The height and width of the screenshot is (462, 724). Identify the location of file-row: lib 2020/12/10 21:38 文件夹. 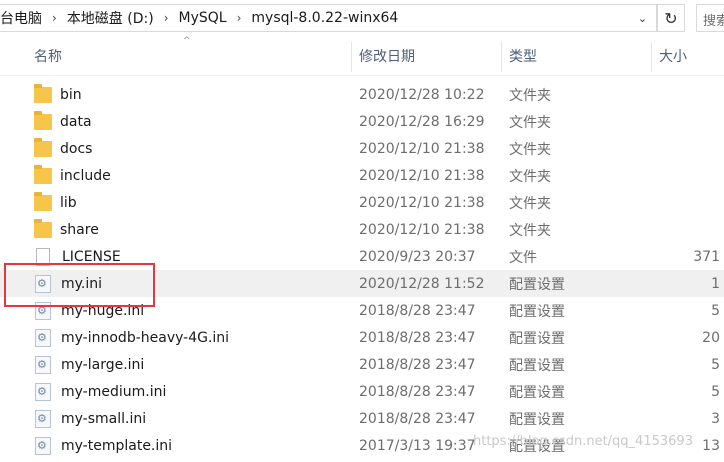
(362, 202).